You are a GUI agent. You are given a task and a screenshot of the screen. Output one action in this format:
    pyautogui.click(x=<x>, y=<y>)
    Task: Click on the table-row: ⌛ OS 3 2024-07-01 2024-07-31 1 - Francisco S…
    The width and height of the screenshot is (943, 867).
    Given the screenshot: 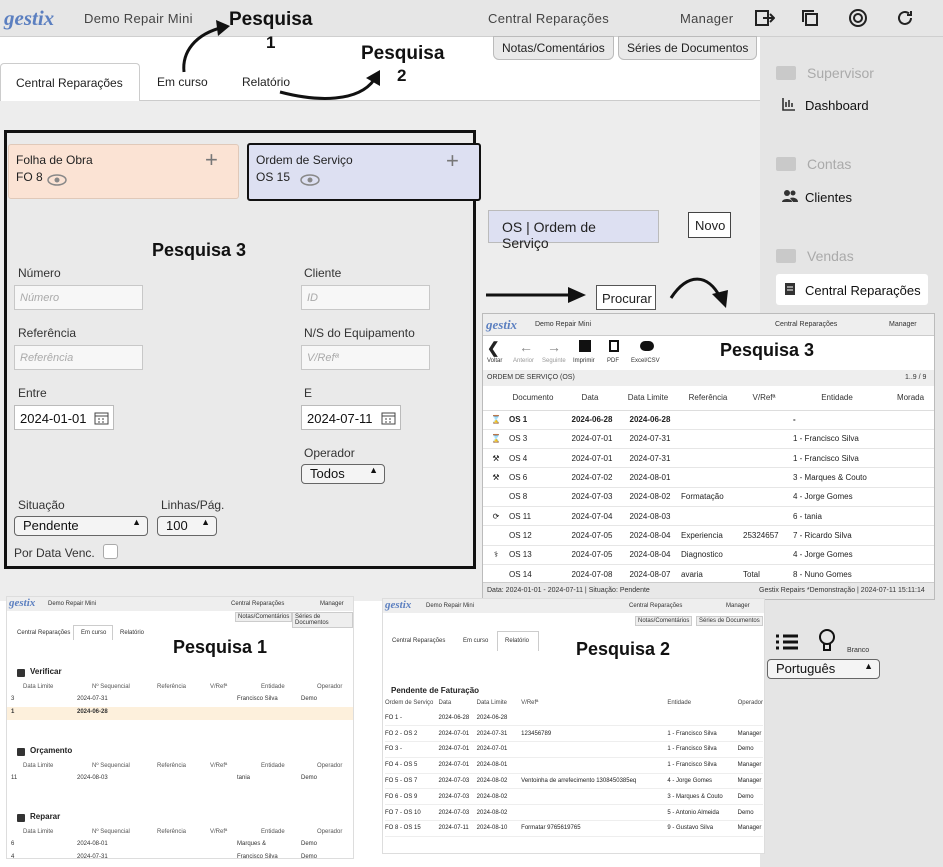 What is the action you would take?
    pyautogui.click(x=708, y=439)
    